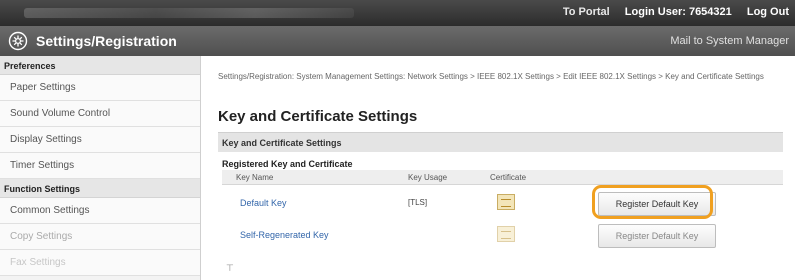 This screenshot has width=795, height=280. What do you see at coordinates (100, 211) in the screenshot?
I see `sidebar-item-common-settings: Common Settings` at bounding box center [100, 211].